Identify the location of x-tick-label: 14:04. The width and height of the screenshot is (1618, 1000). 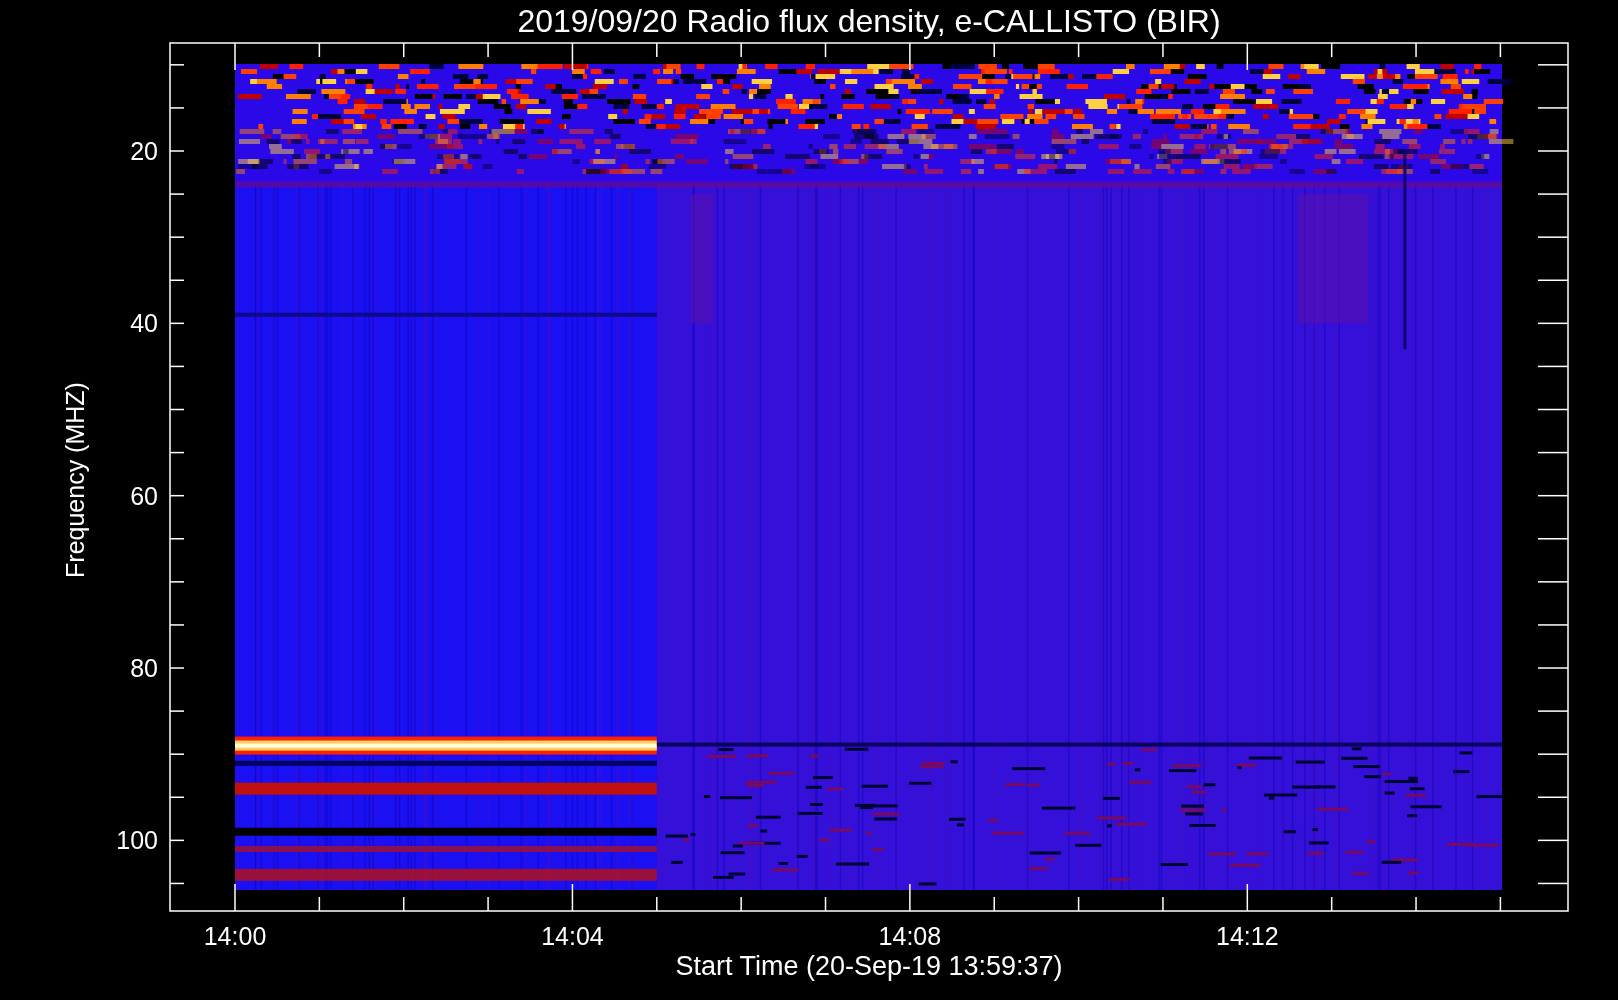
(572, 936).